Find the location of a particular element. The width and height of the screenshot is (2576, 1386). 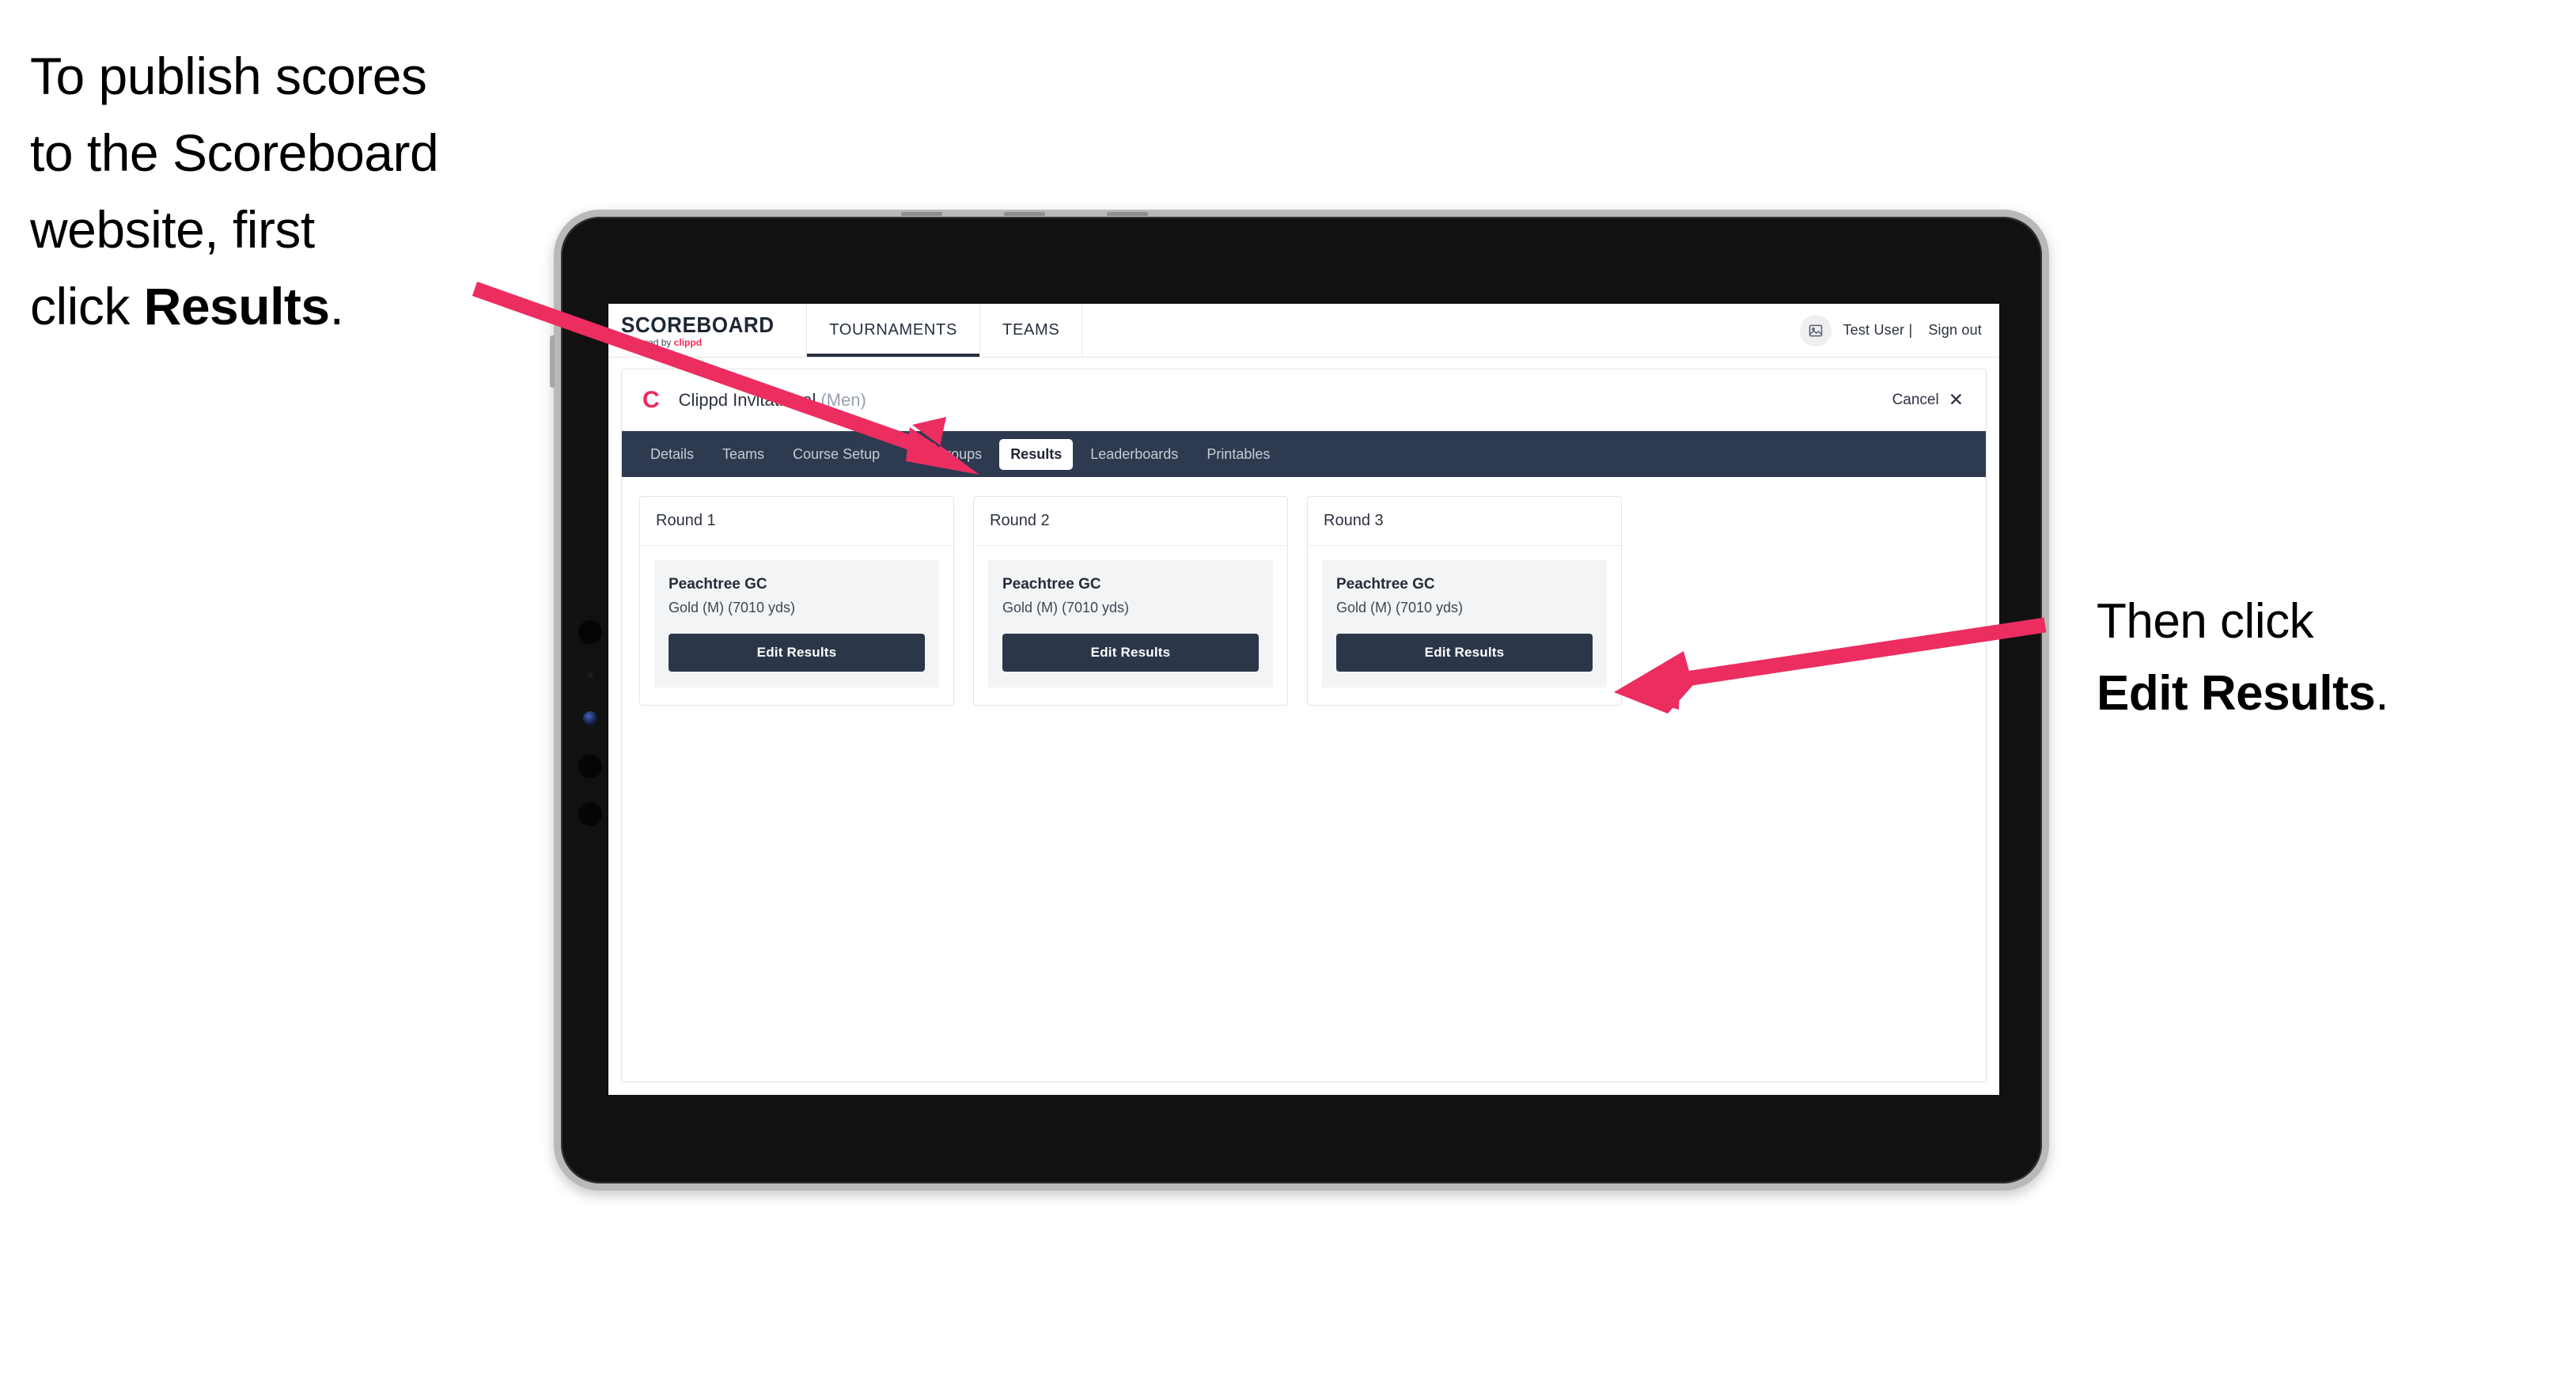

tournament-gender: (Men) is located at coordinates (843, 399).